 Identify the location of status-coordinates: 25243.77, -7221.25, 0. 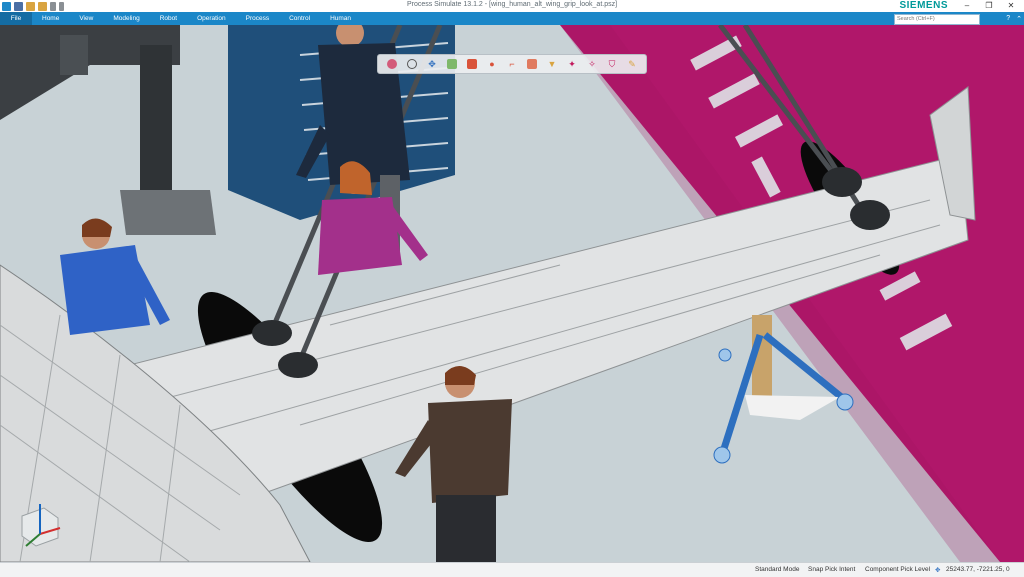
(978, 569).